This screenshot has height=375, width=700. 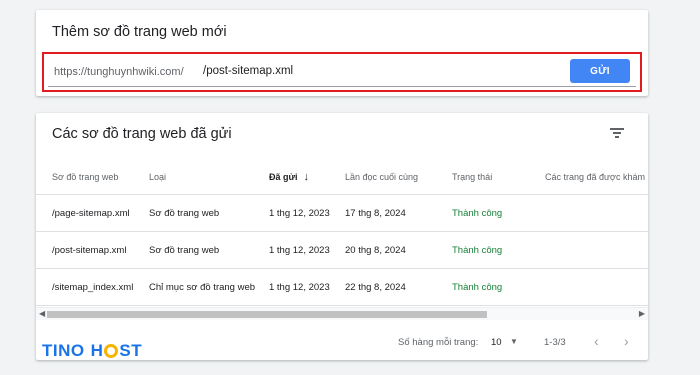 What do you see at coordinates (642, 313) in the screenshot?
I see `scroll-right-icon: ▶` at bounding box center [642, 313].